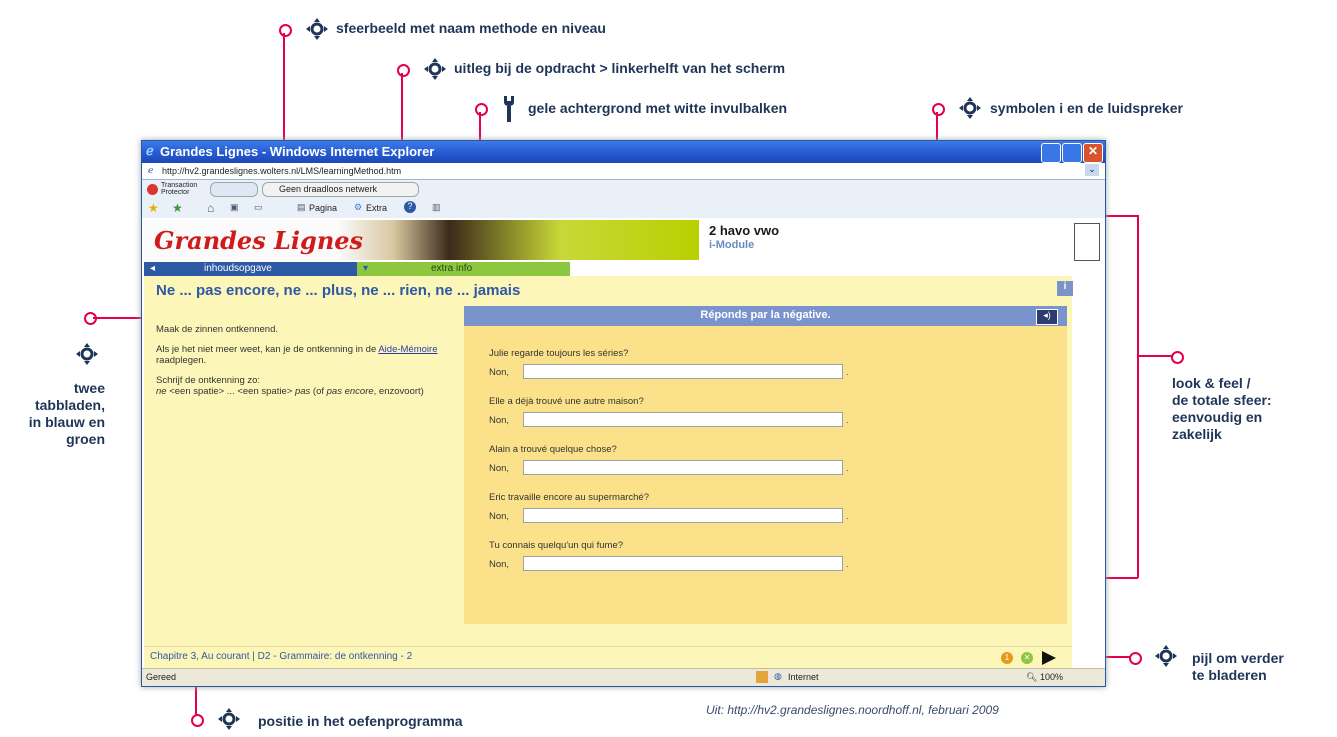 The width and height of the screenshot is (1337, 737). I want to click on book-cover-icon, so click(1087, 242).